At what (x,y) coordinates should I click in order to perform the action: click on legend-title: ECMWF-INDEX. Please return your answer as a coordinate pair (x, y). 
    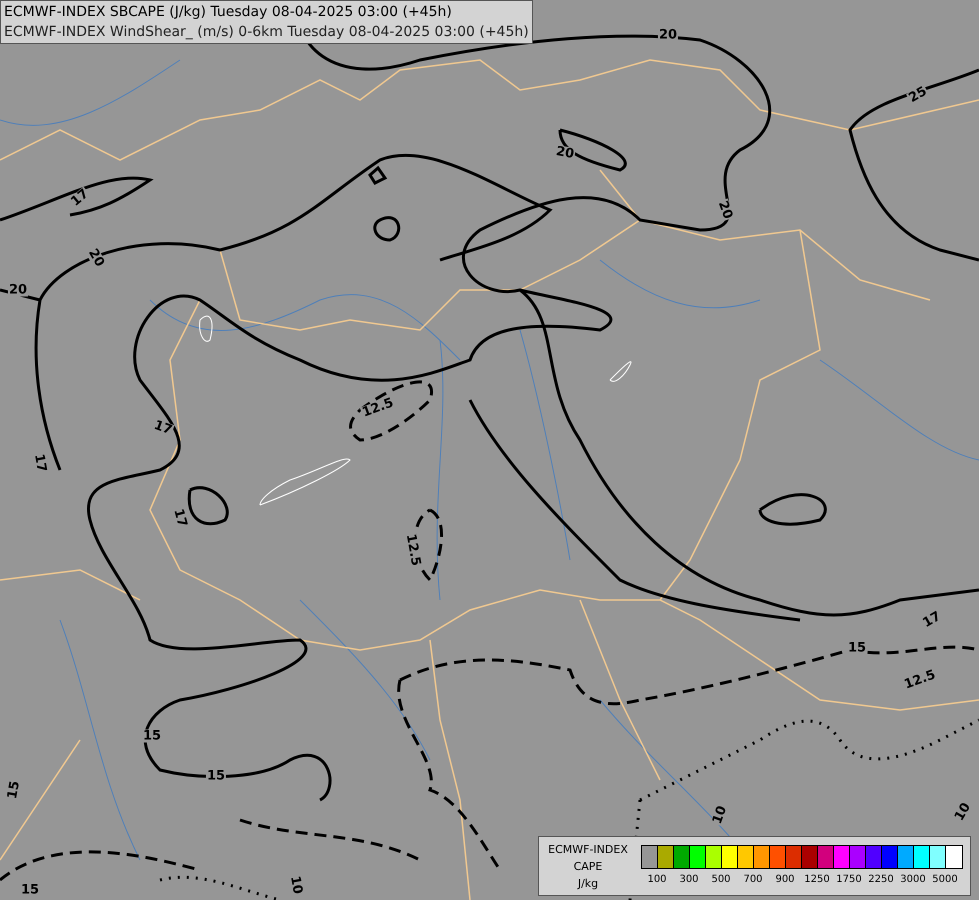
    Looking at the image, I should click on (588, 850).